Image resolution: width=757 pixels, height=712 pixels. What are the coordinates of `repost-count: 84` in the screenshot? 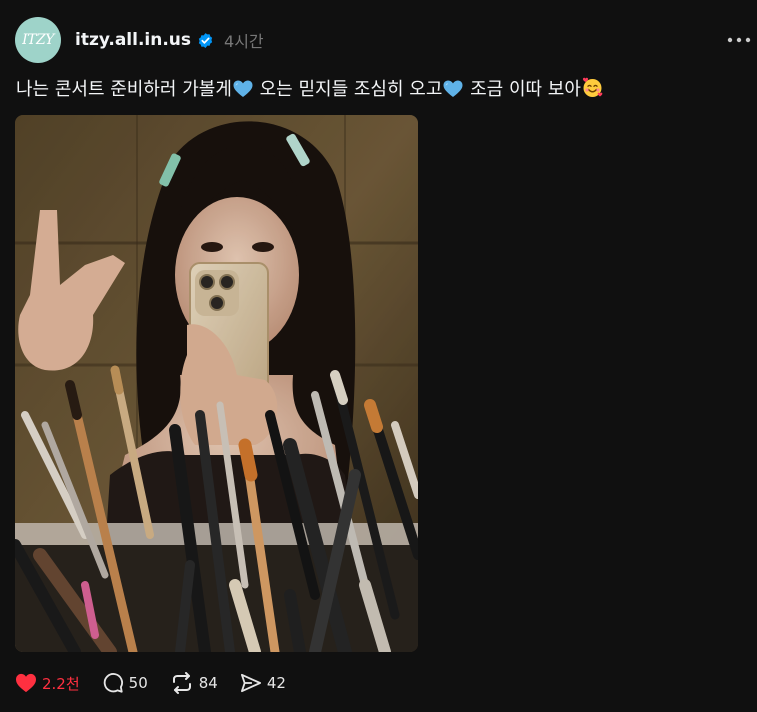 It's located at (208, 683).